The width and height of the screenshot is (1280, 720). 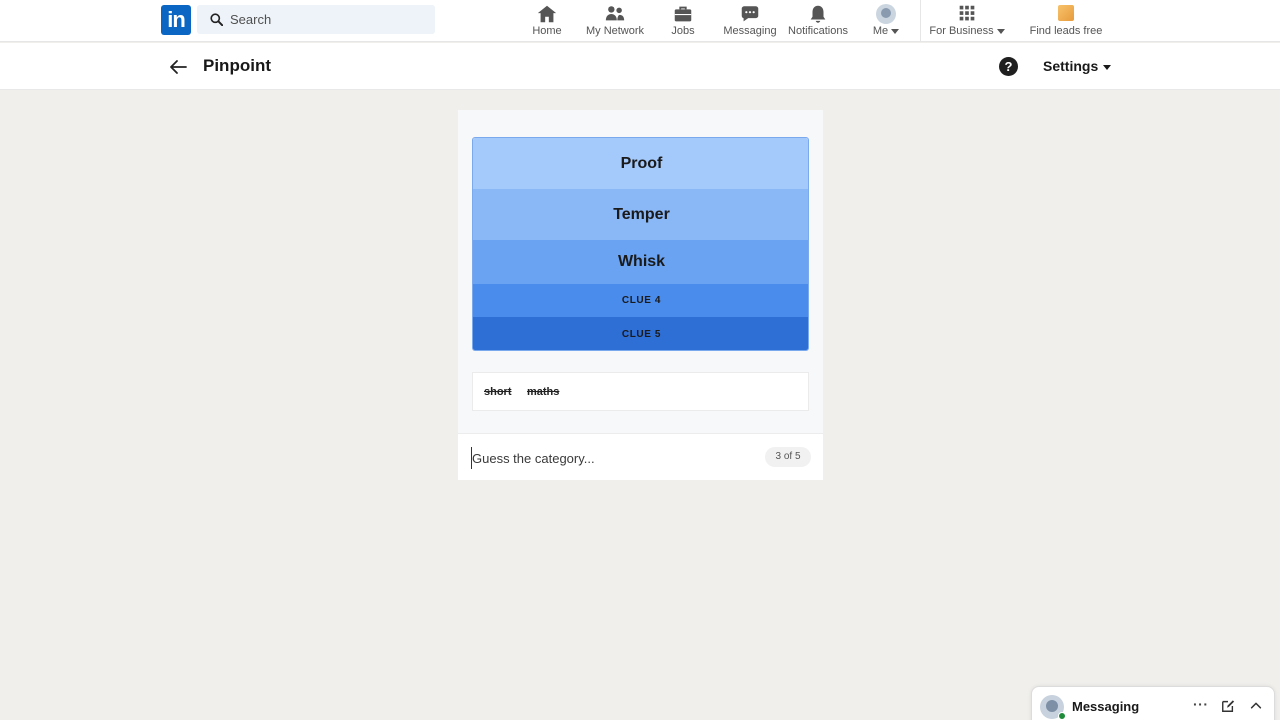 I want to click on nav-for-business: For Business, so click(x=967, y=21).